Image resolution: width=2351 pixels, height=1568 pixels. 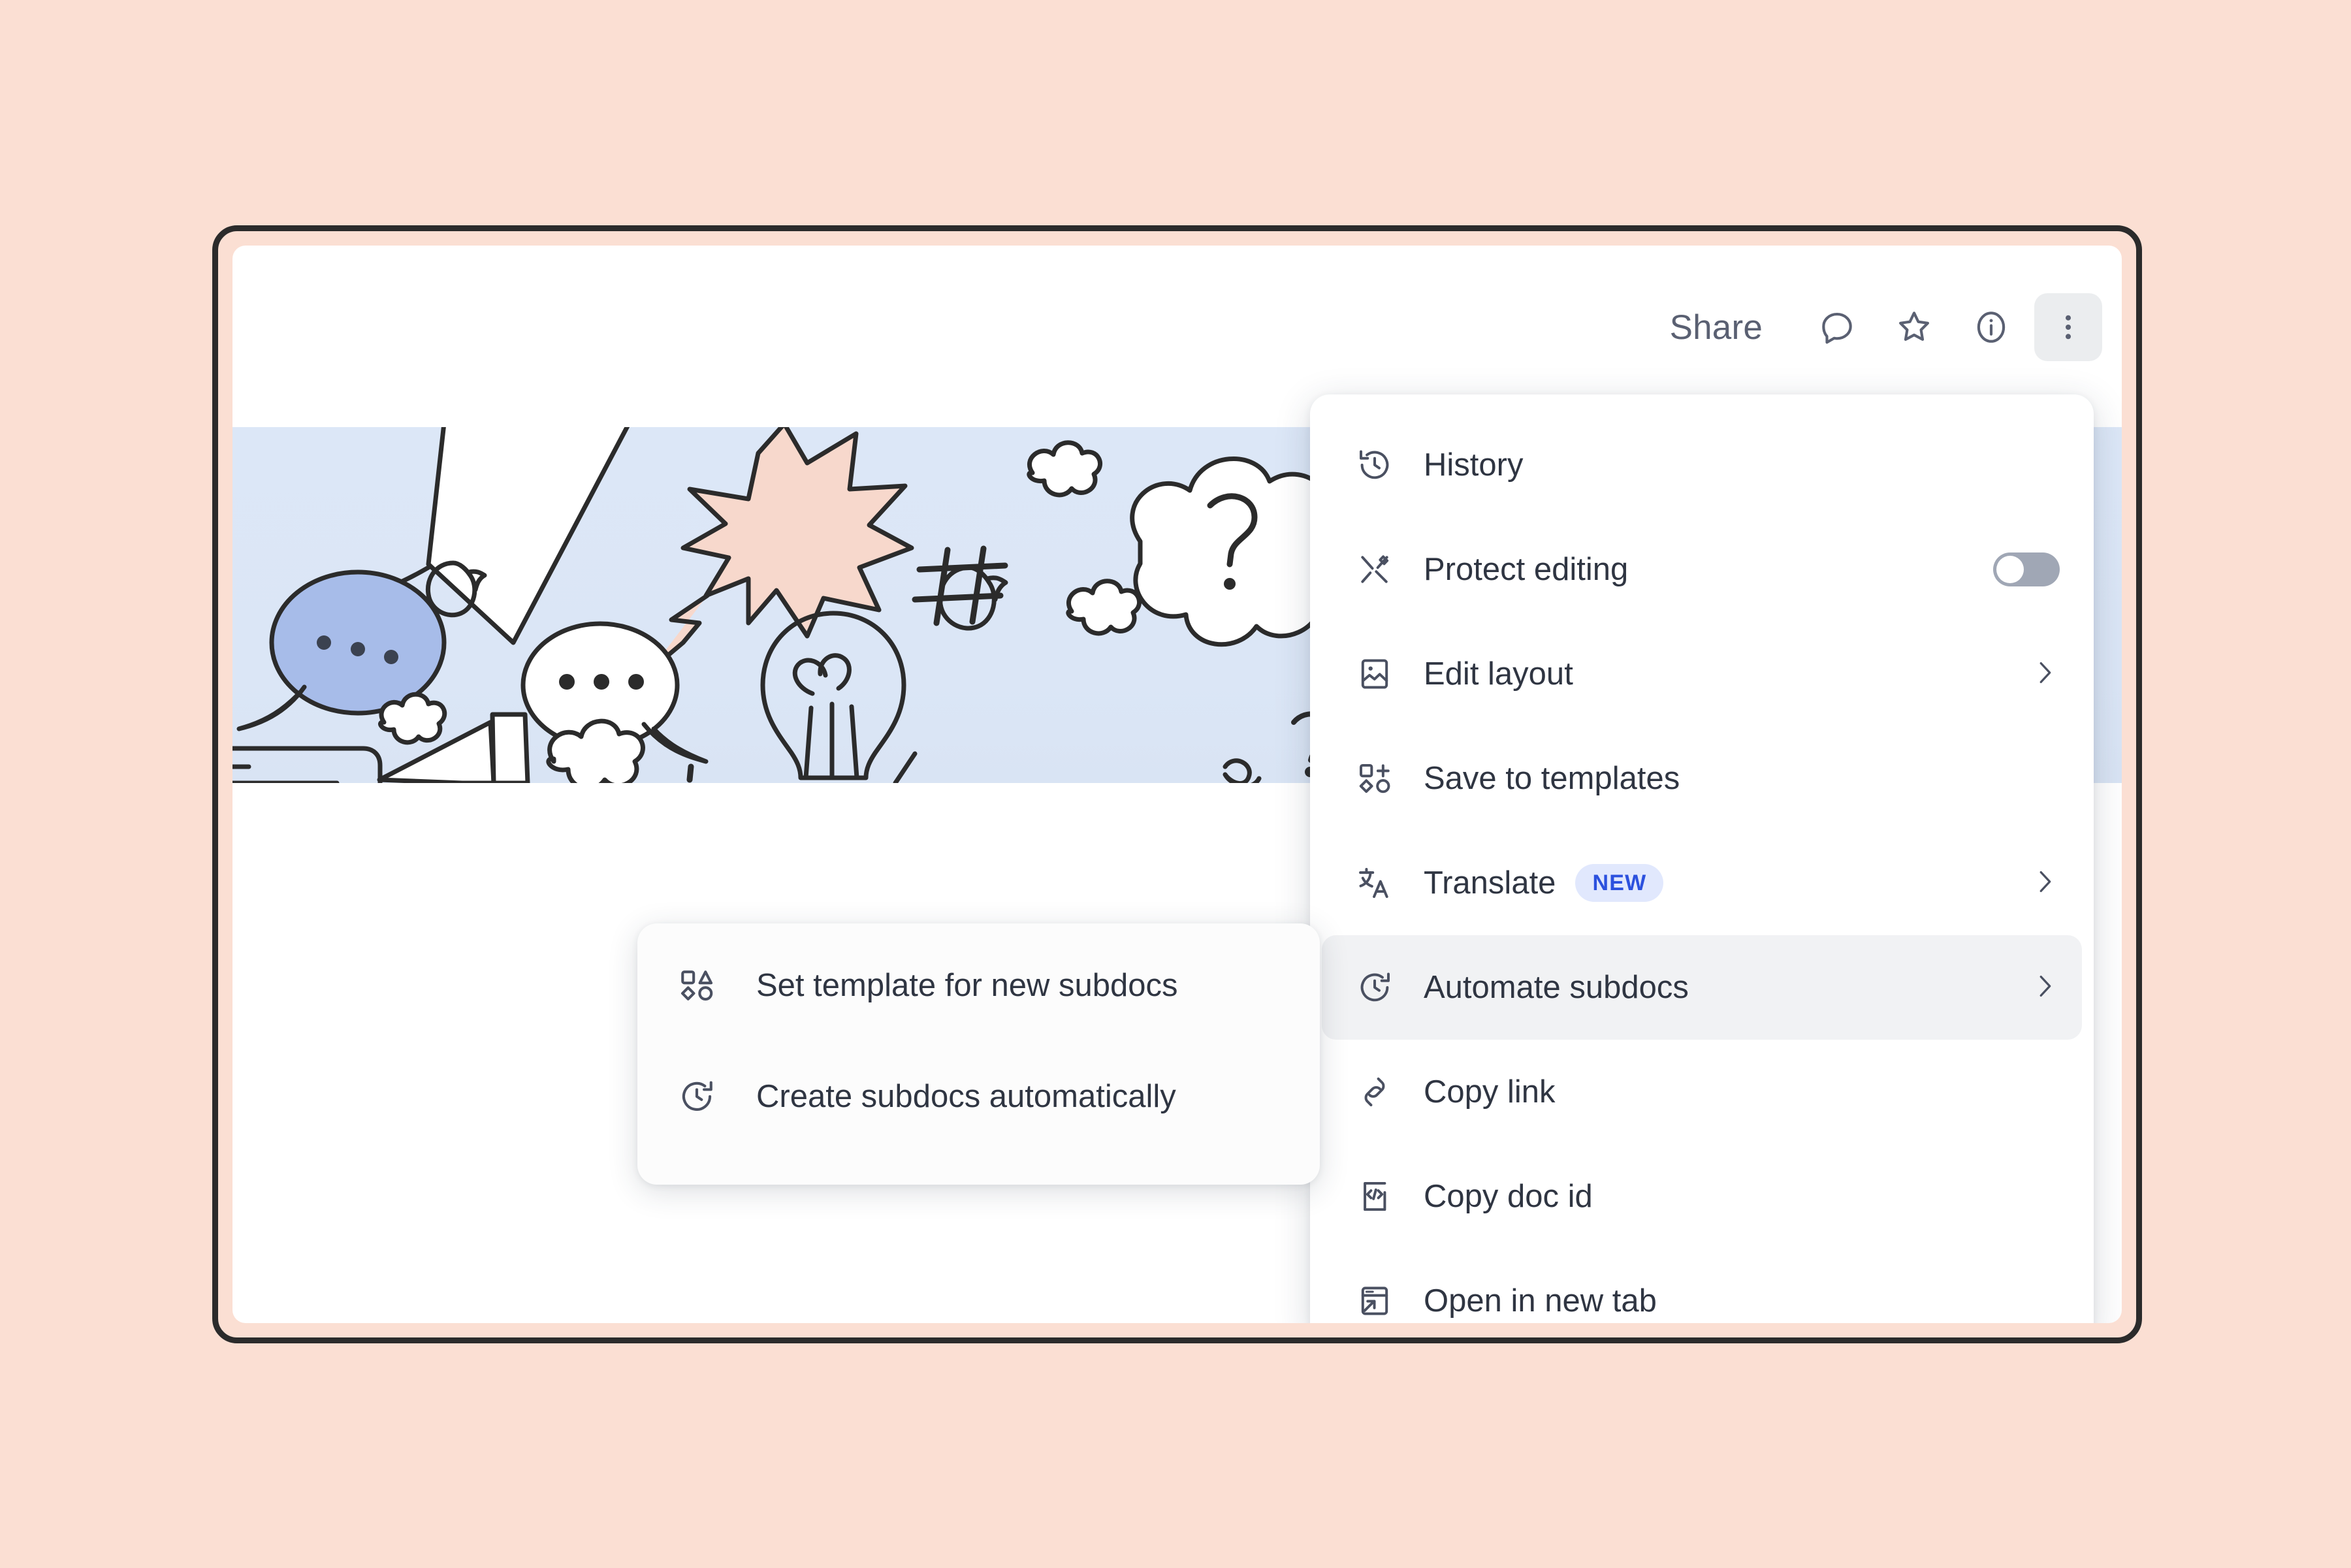 What do you see at coordinates (1702, 674) in the screenshot?
I see `menu-item-edit-layout: Edit layout` at bounding box center [1702, 674].